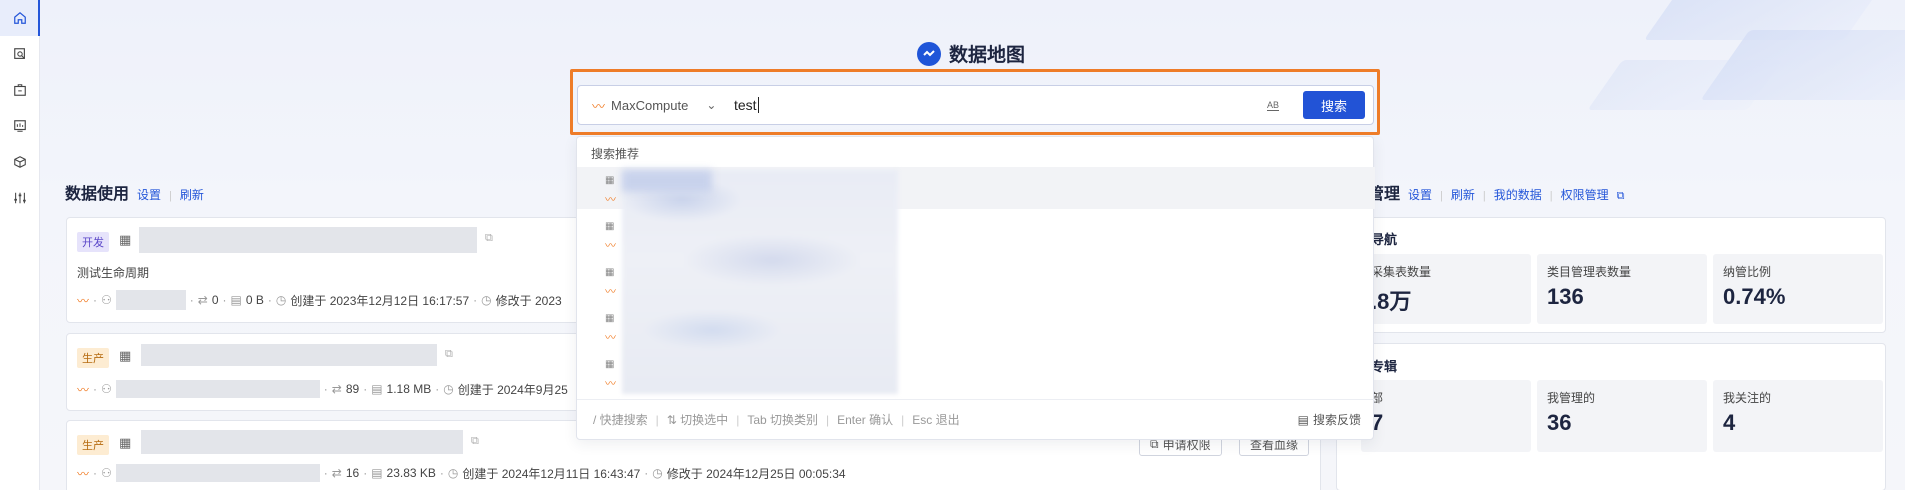 This screenshot has width=1905, height=490. What do you see at coordinates (987, 55) in the screenshot?
I see `page-title: 数据地图` at bounding box center [987, 55].